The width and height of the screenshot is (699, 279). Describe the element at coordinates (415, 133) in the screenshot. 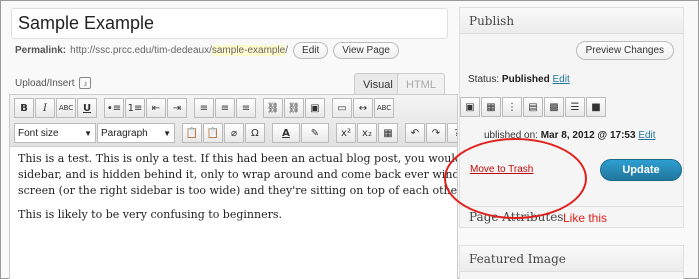

I see `undo-icon: ↶` at that location.